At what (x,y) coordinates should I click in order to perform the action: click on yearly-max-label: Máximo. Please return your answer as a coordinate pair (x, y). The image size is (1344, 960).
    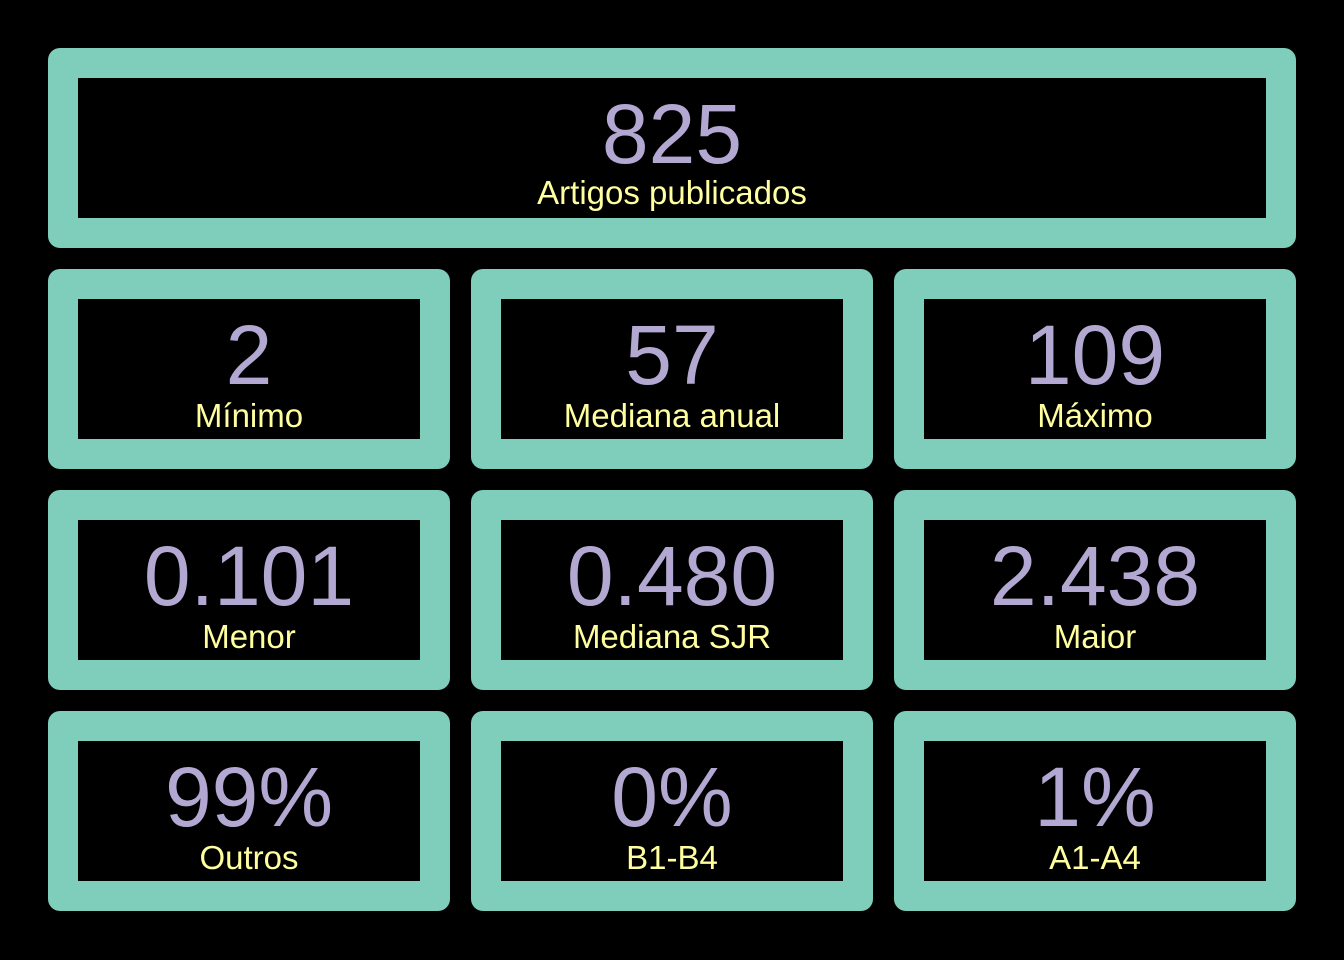
    Looking at the image, I should click on (1095, 415).